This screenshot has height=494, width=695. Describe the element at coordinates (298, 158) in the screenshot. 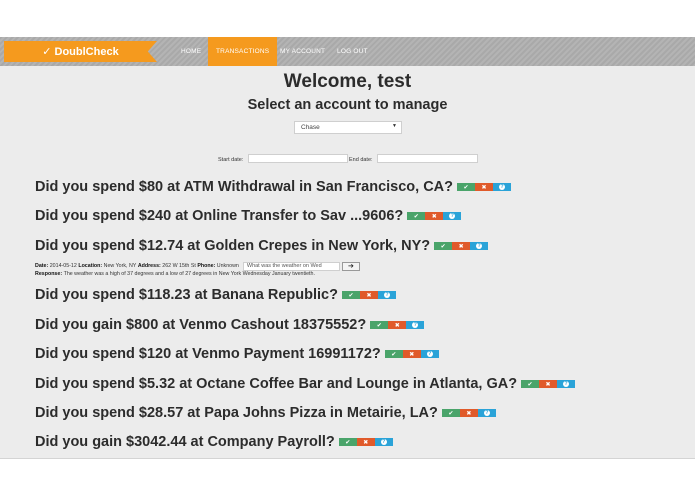

I see `start-date-input` at that location.